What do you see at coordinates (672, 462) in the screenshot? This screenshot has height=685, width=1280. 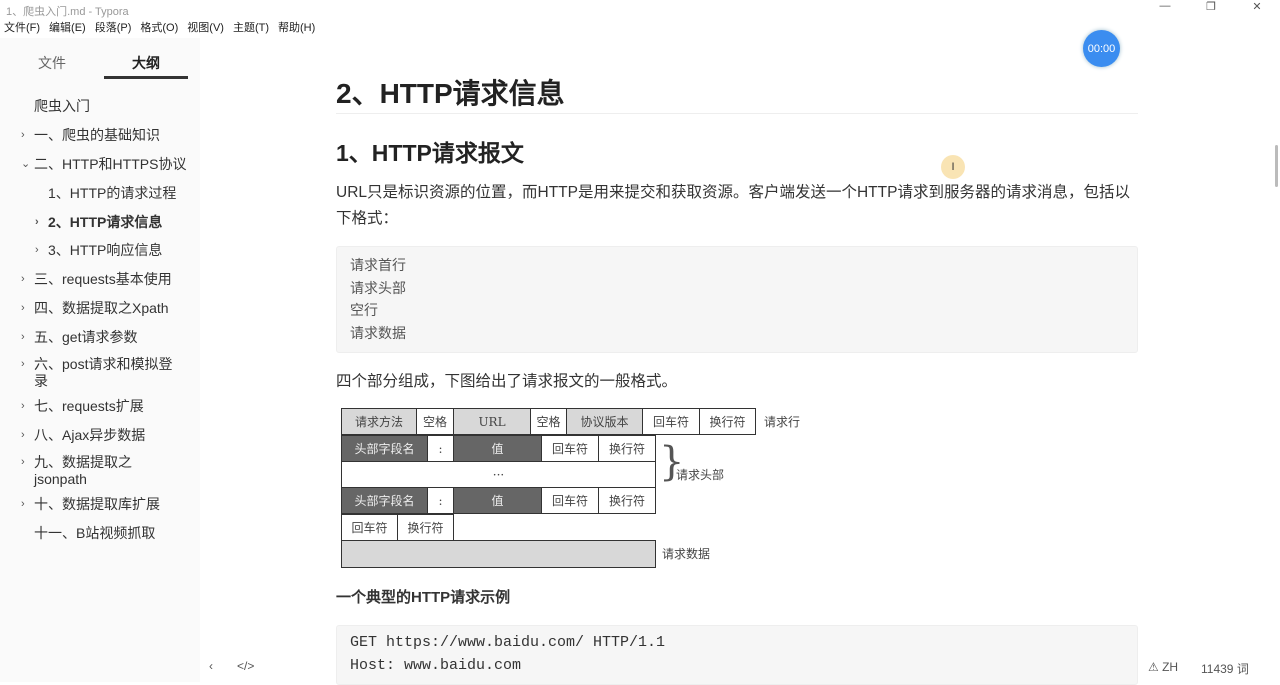 I see `brace-icon: }` at bounding box center [672, 462].